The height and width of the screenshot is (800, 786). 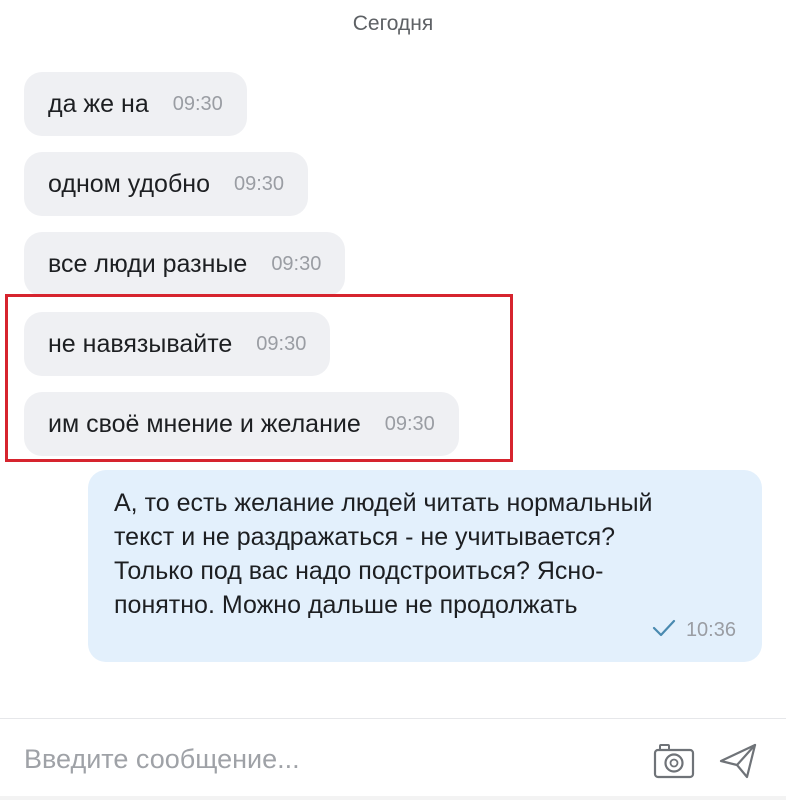 What do you see at coordinates (393, 23) in the screenshot?
I see `date-separator: Сегодня` at bounding box center [393, 23].